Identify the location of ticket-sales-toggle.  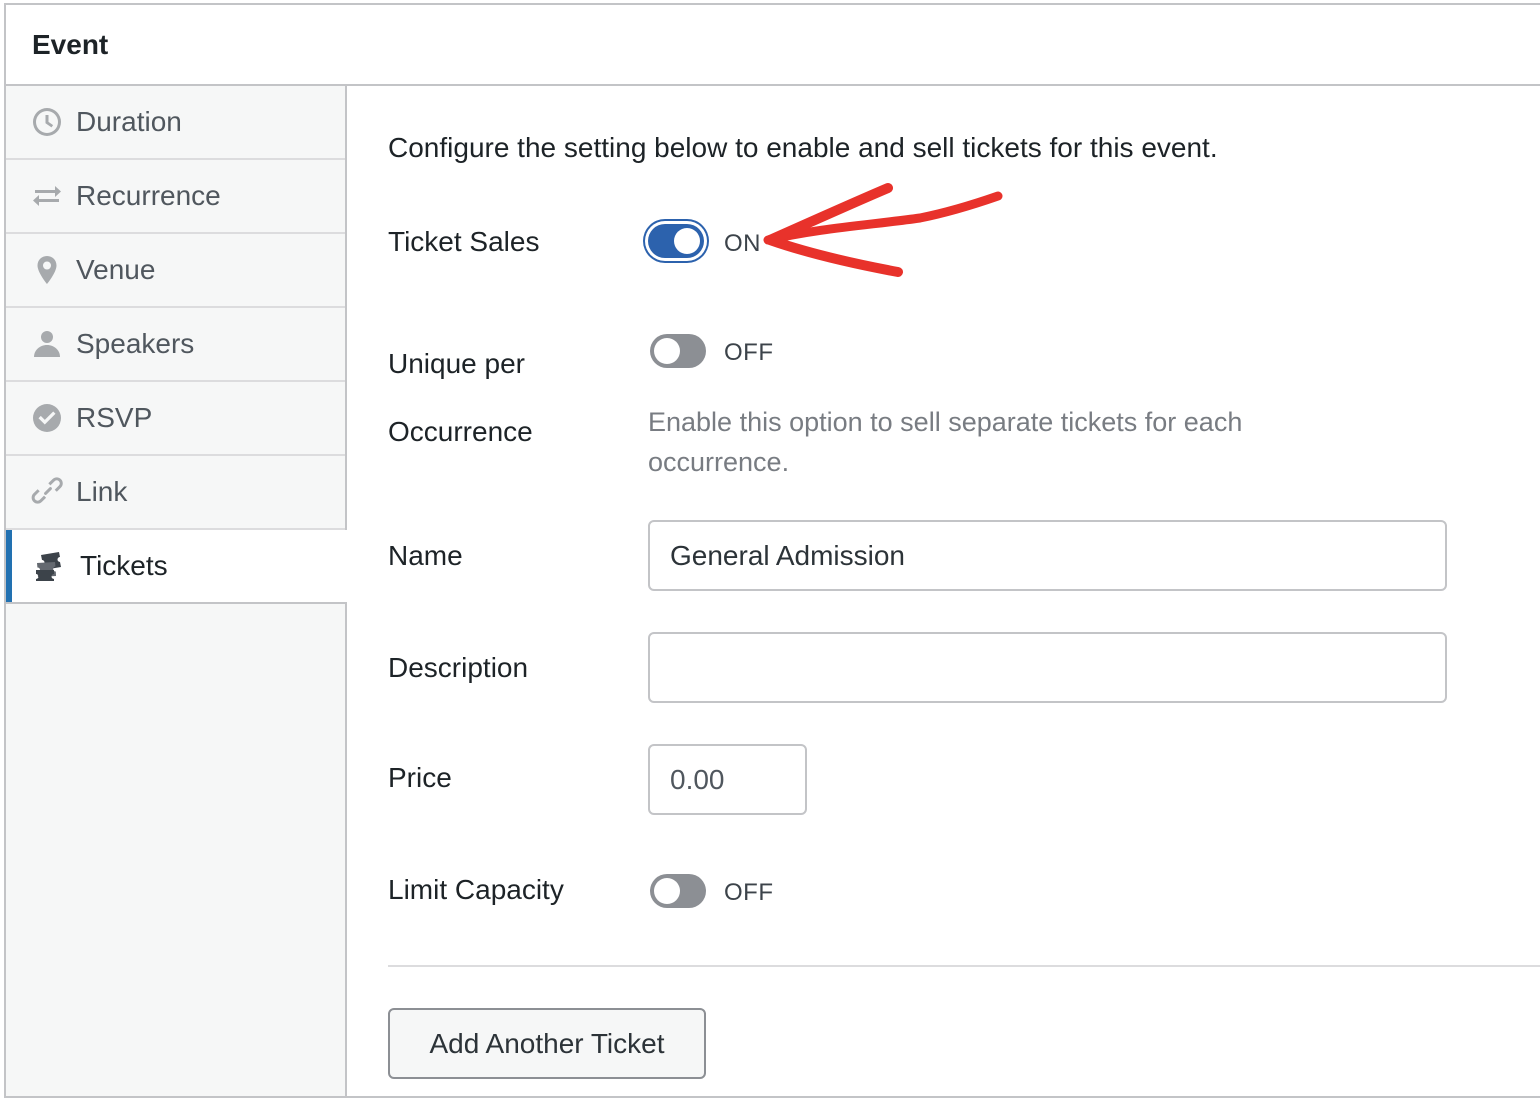
(676, 241).